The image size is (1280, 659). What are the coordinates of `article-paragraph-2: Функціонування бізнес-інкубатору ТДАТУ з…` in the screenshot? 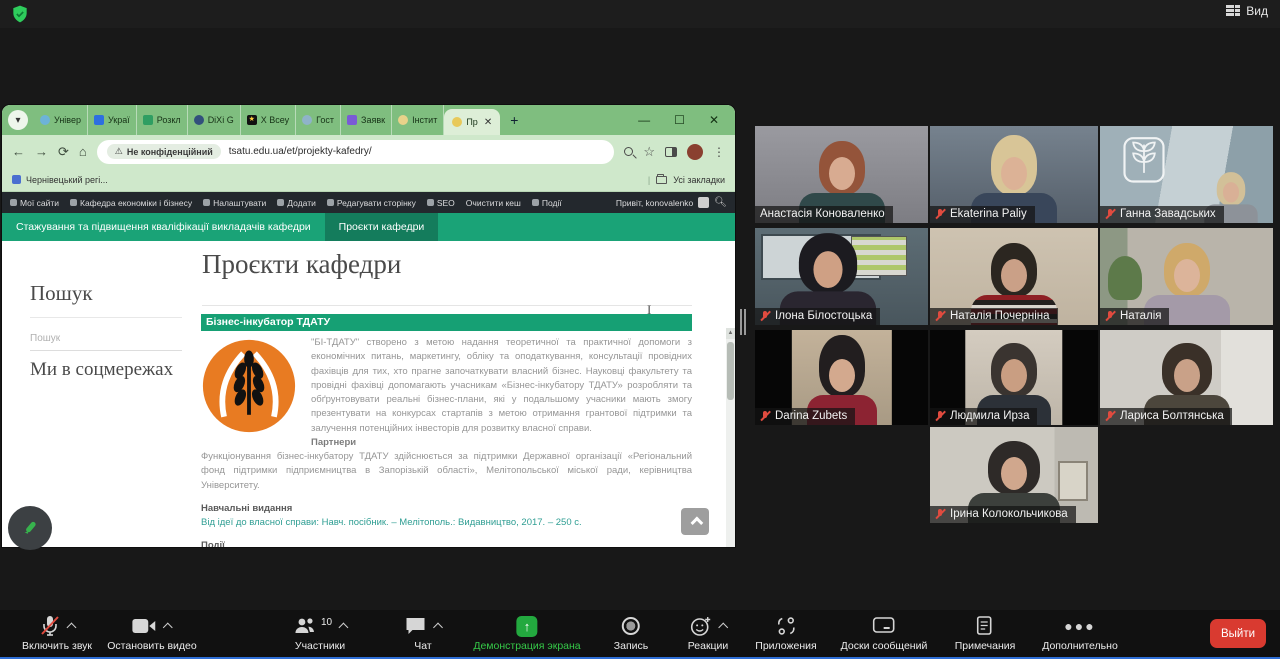 It's located at (446, 471).